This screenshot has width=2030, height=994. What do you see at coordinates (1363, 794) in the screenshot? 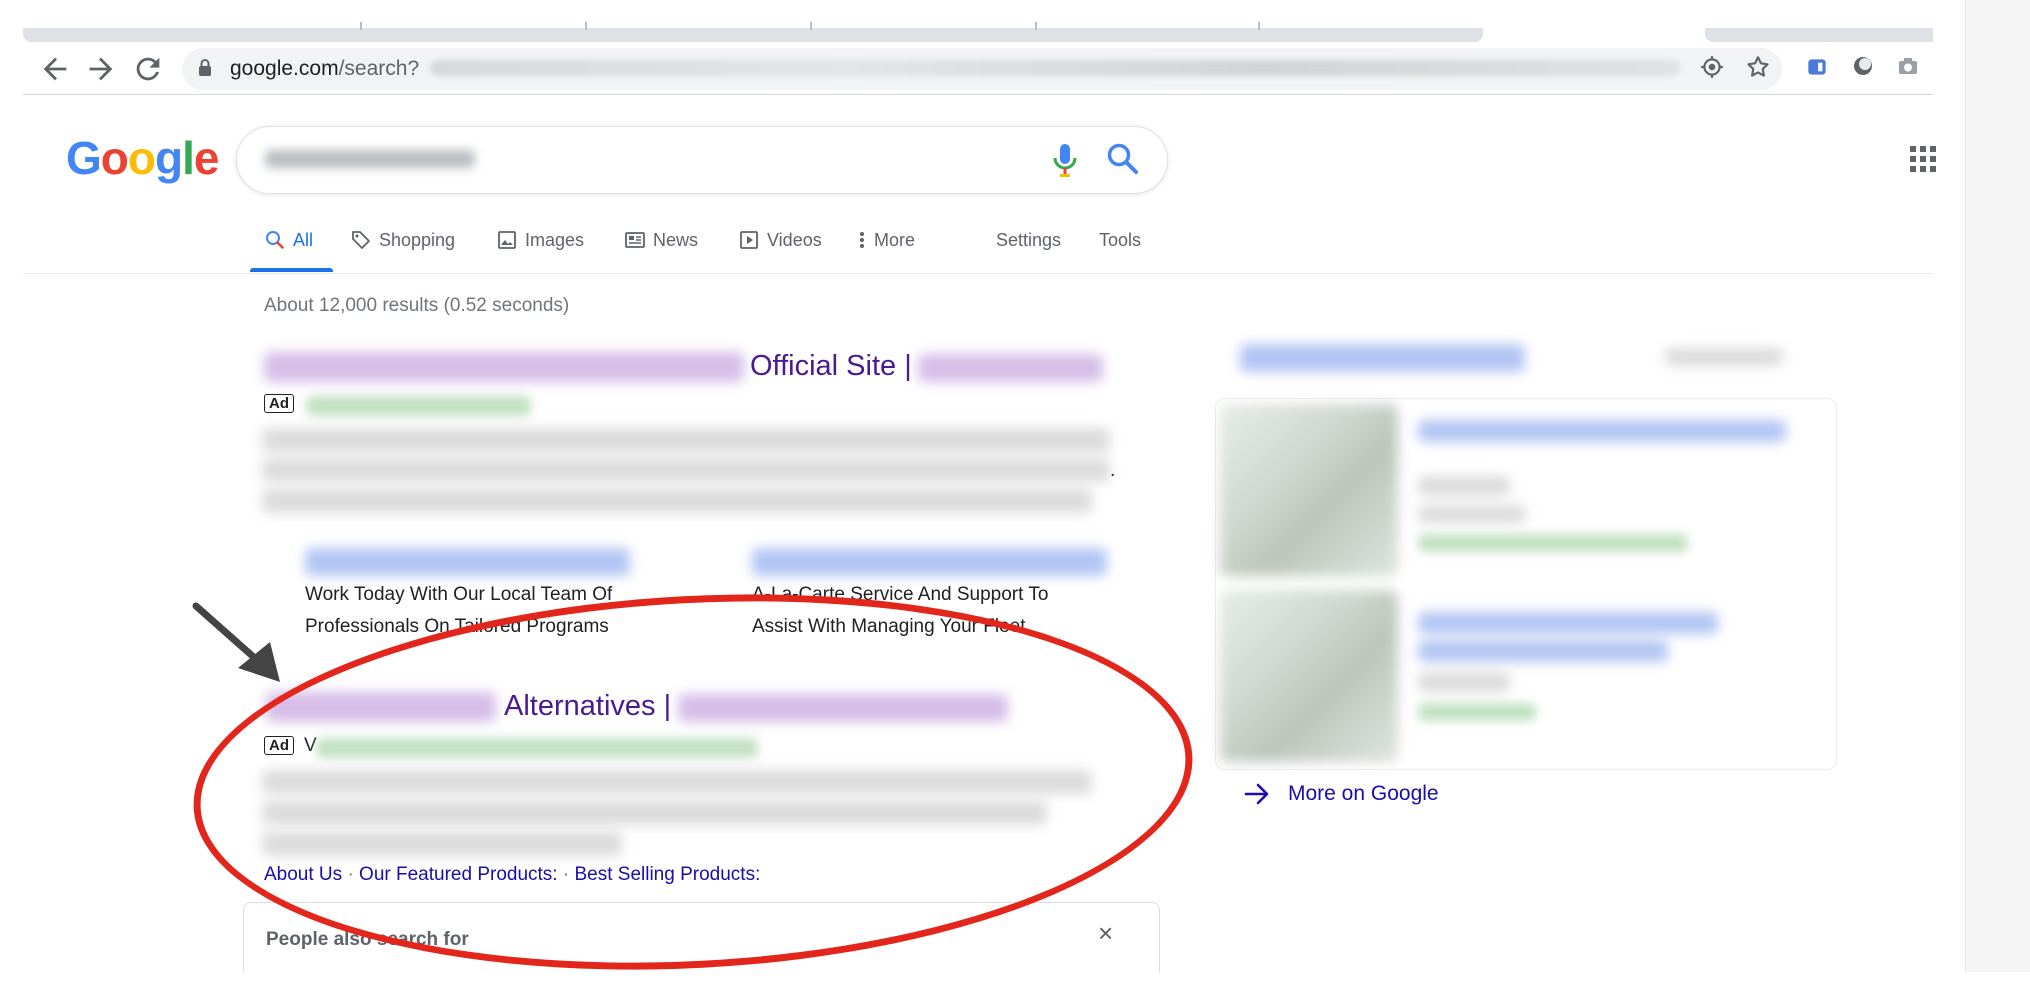
I see `more-on-google-link: More on Google` at bounding box center [1363, 794].